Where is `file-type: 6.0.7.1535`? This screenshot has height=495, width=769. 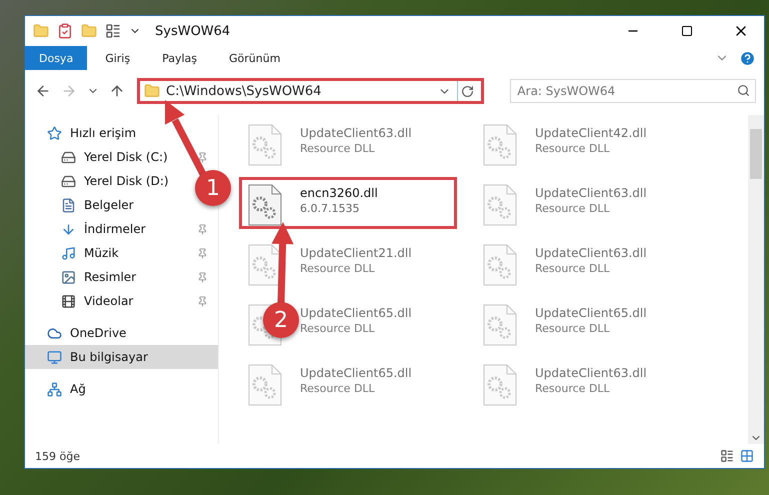 file-type: 6.0.7.1535 is located at coordinates (330, 208).